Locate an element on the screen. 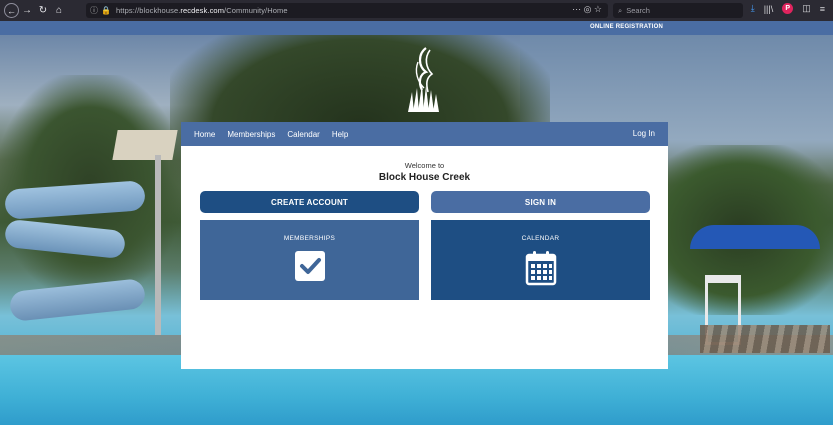 The height and width of the screenshot is (425, 833). search-placeholder: Search is located at coordinates (638, 10).